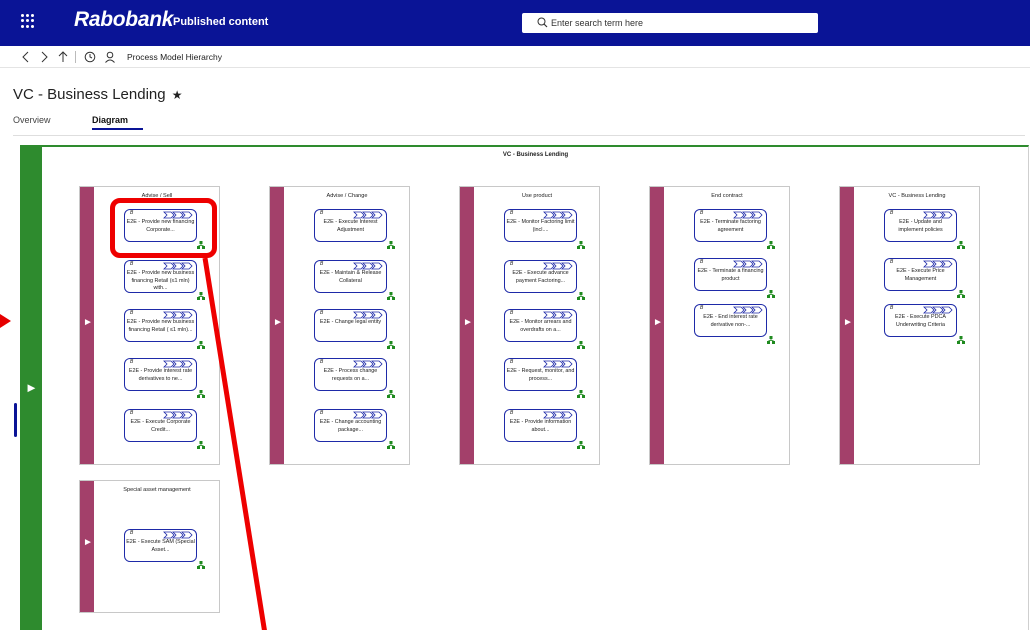 Image resolution: width=1030 pixels, height=630 pixels. I want to click on box-label: E2E - Terminate a financing product, so click(730, 275).